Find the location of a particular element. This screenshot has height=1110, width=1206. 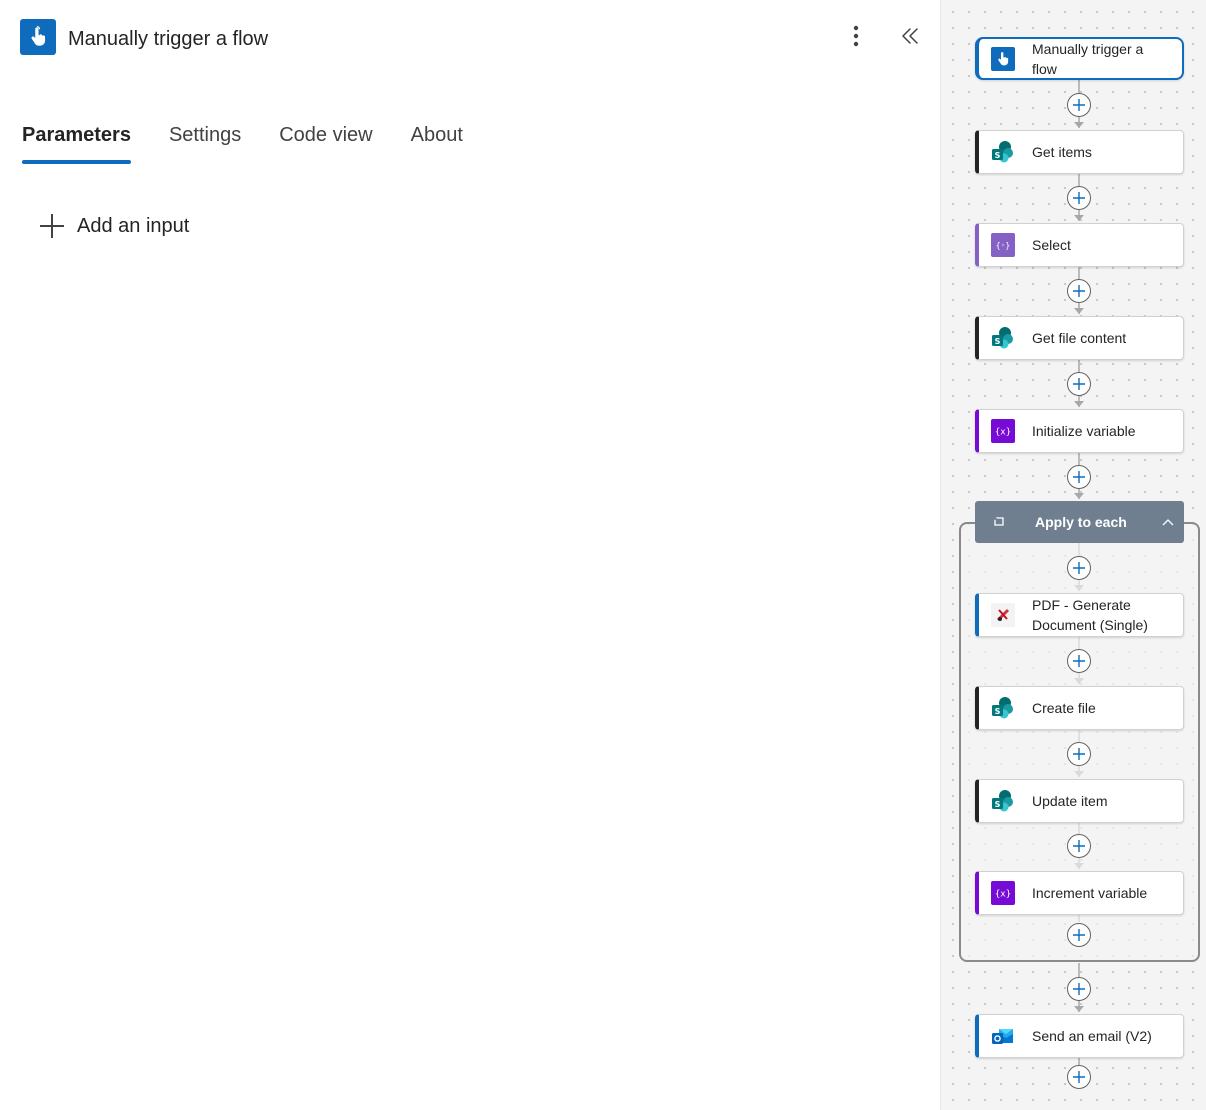

add-input-label: Add an input is located at coordinates (133, 225).